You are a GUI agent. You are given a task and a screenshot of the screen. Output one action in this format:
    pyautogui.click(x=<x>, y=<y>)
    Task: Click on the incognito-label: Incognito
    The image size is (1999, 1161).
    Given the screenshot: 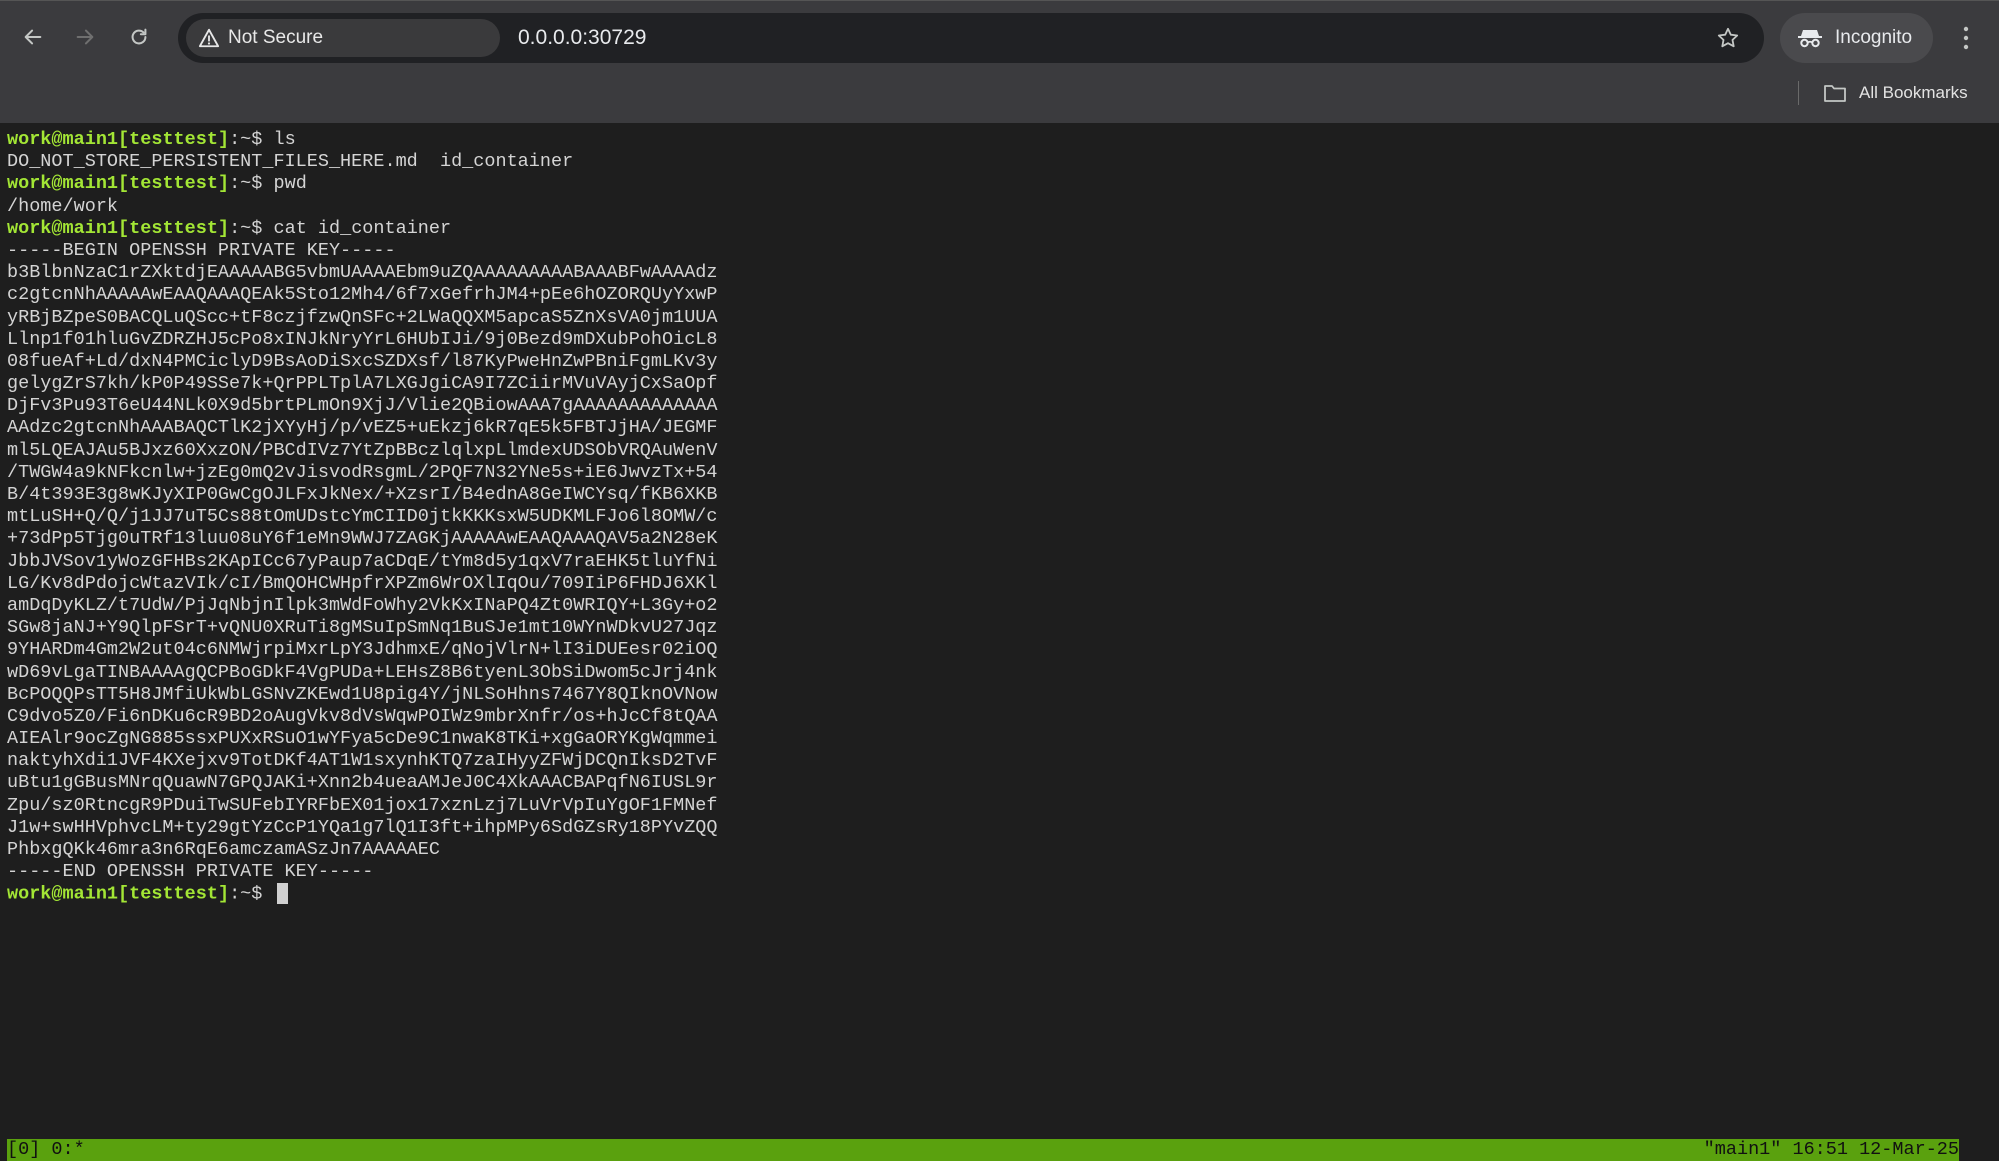 What is the action you would take?
    pyautogui.click(x=1874, y=37)
    